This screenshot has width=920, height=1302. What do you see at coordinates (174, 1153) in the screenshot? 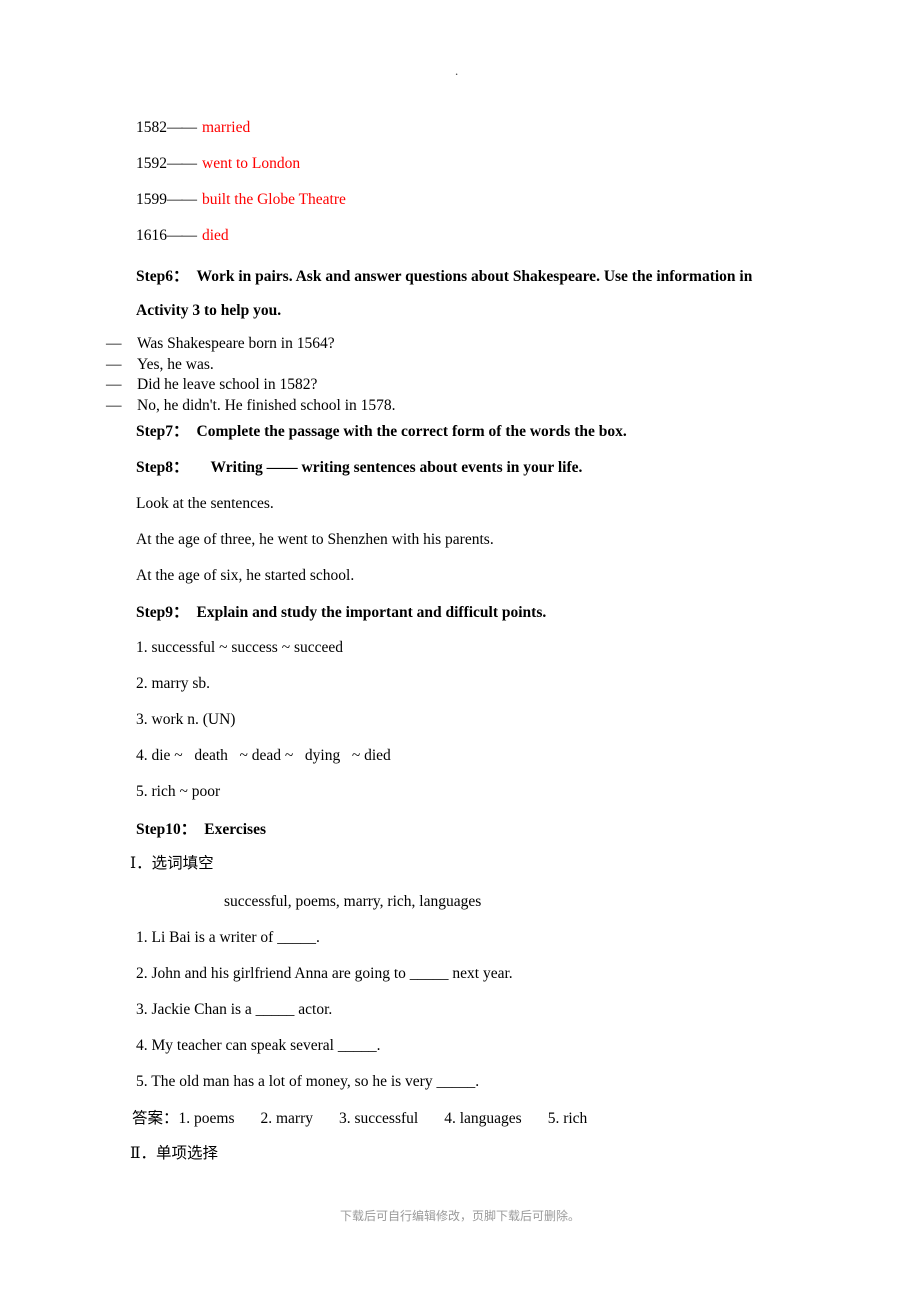
I see `exercise-section-2-title: Ⅱ．单项选择` at bounding box center [174, 1153].